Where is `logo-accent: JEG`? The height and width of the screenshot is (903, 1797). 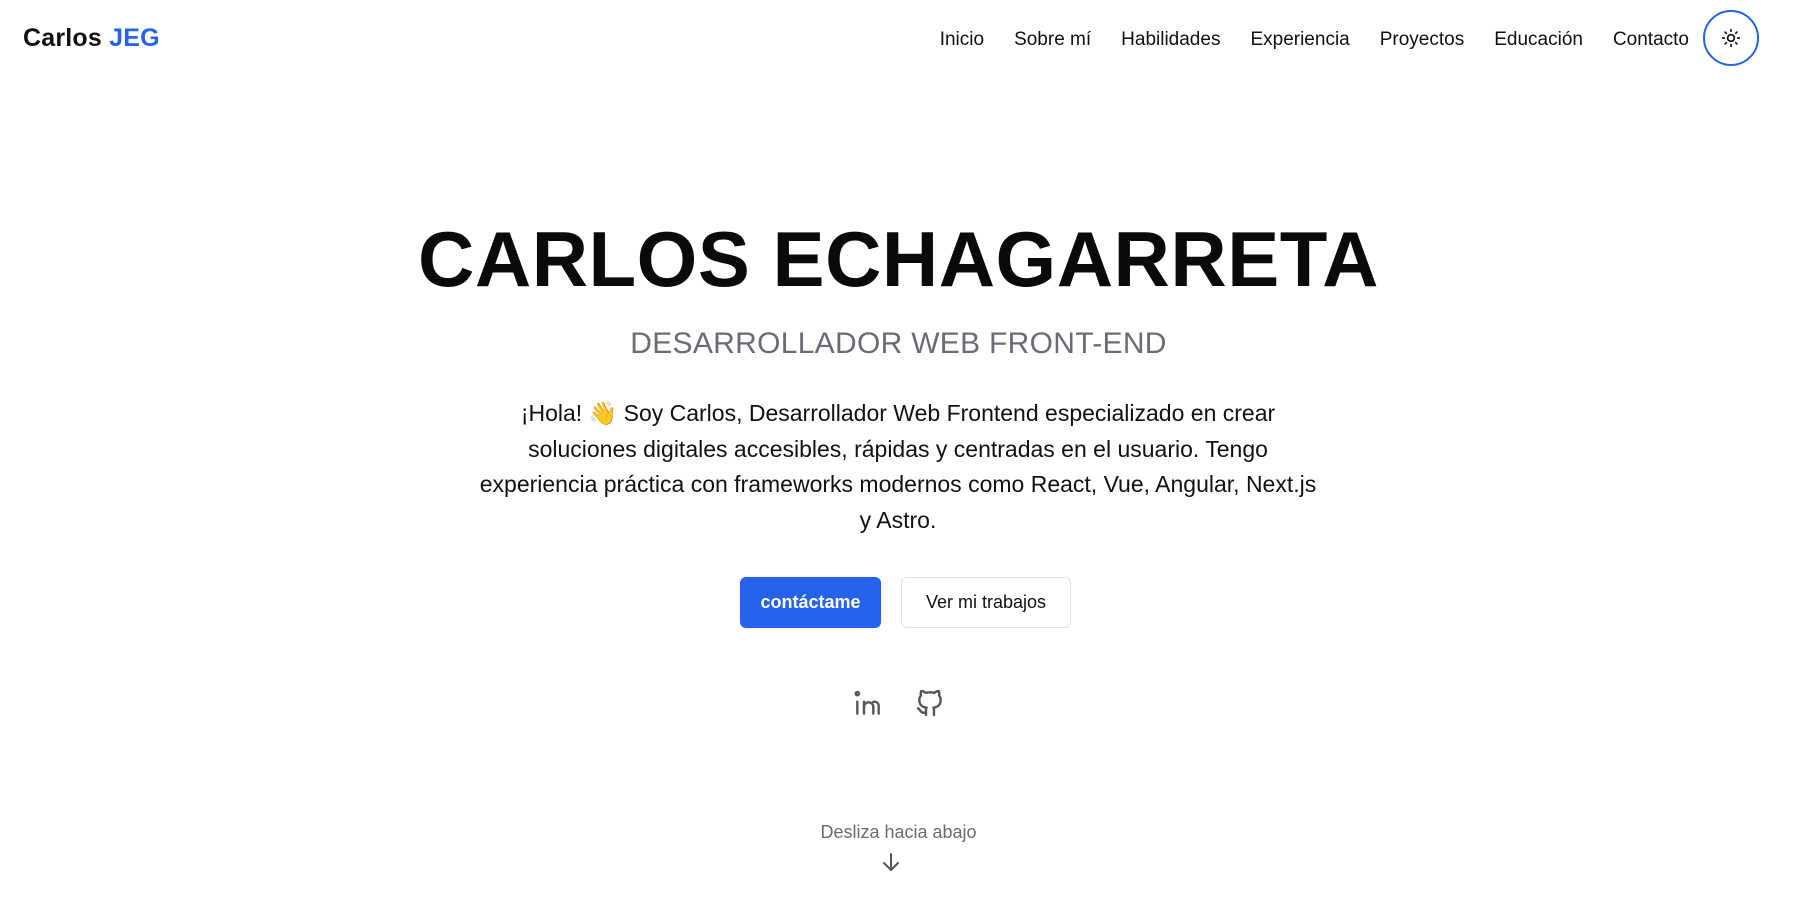 logo-accent: JEG is located at coordinates (134, 38).